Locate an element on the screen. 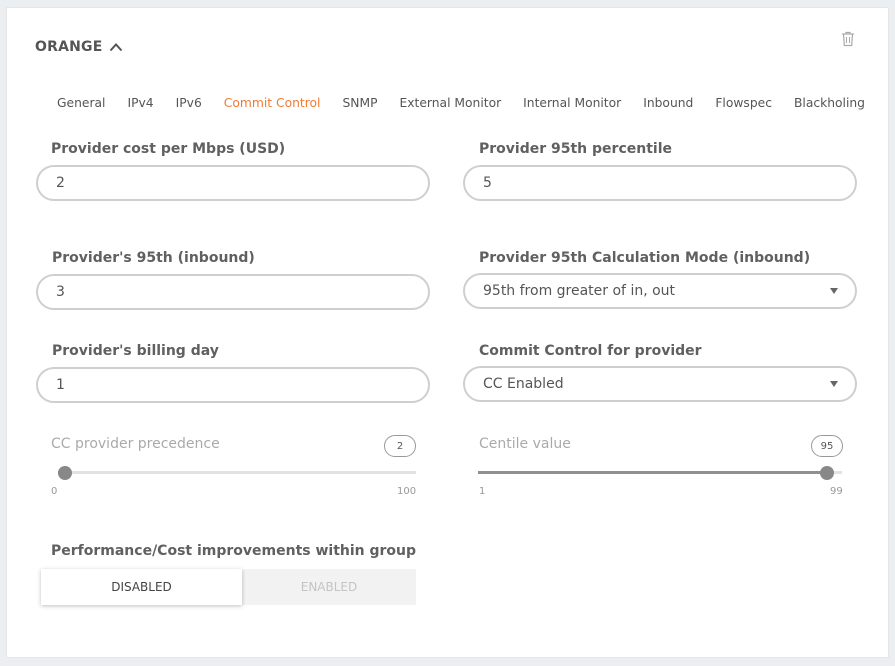  provider-title: ORANGE is located at coordinates (69, 47).